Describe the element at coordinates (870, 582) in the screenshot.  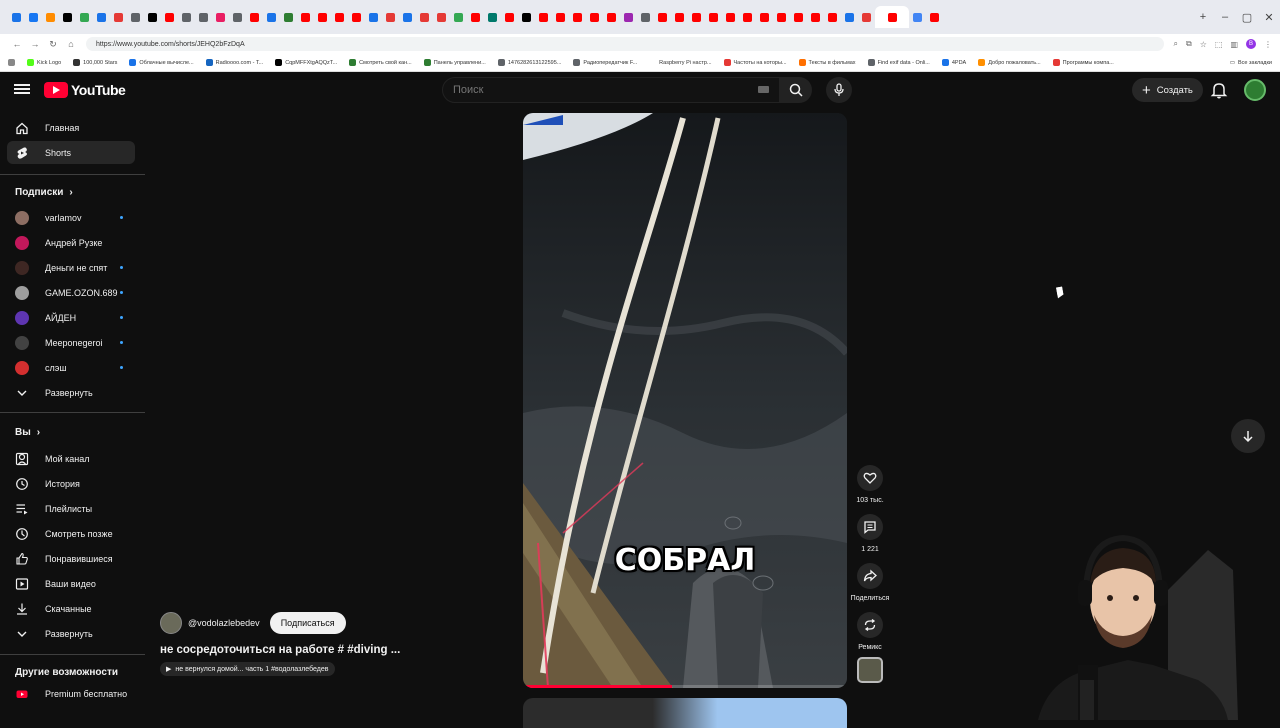
I see `share-button: Поделиться` at that location.